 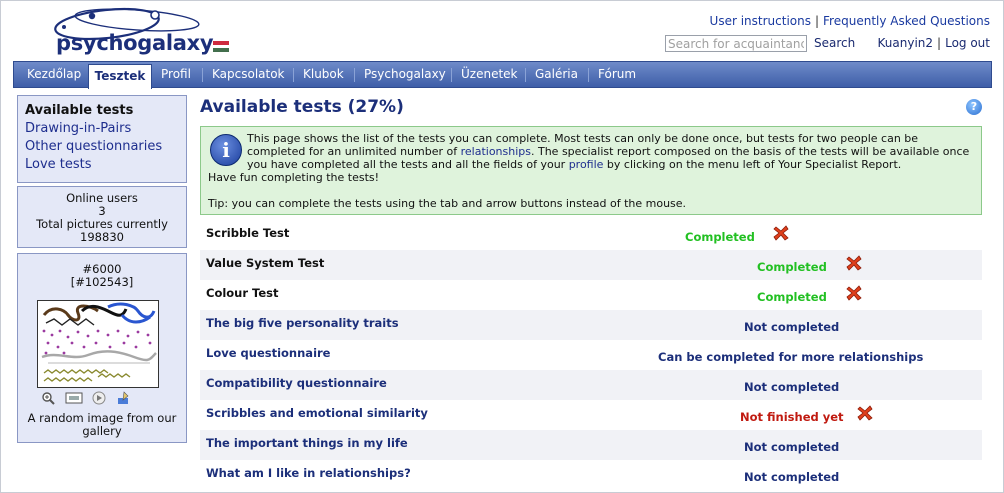 I want to click on logout-link: Log out, so click(x=967, y=43).